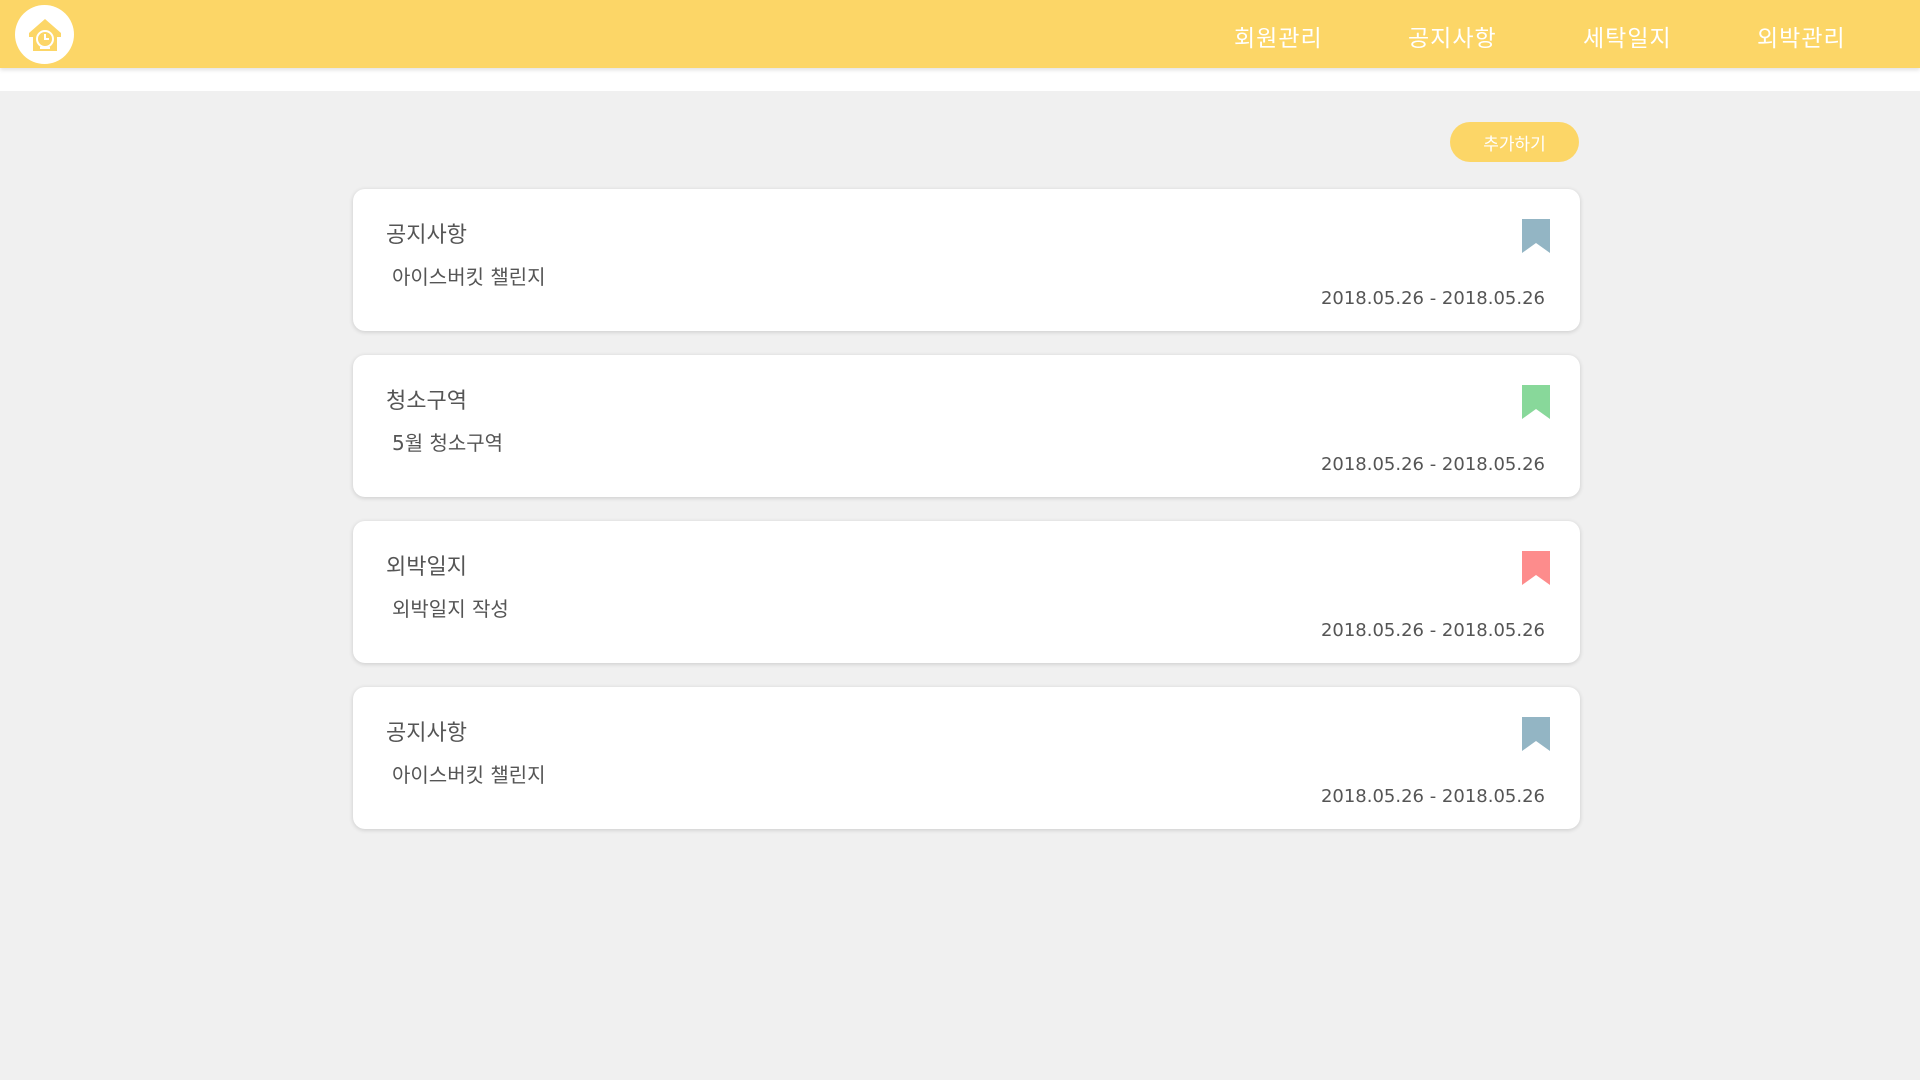 The width and height of the screenshot is (1920, 1080). I want to click on notice-body: 5월 청소구역, so click(448, 443).